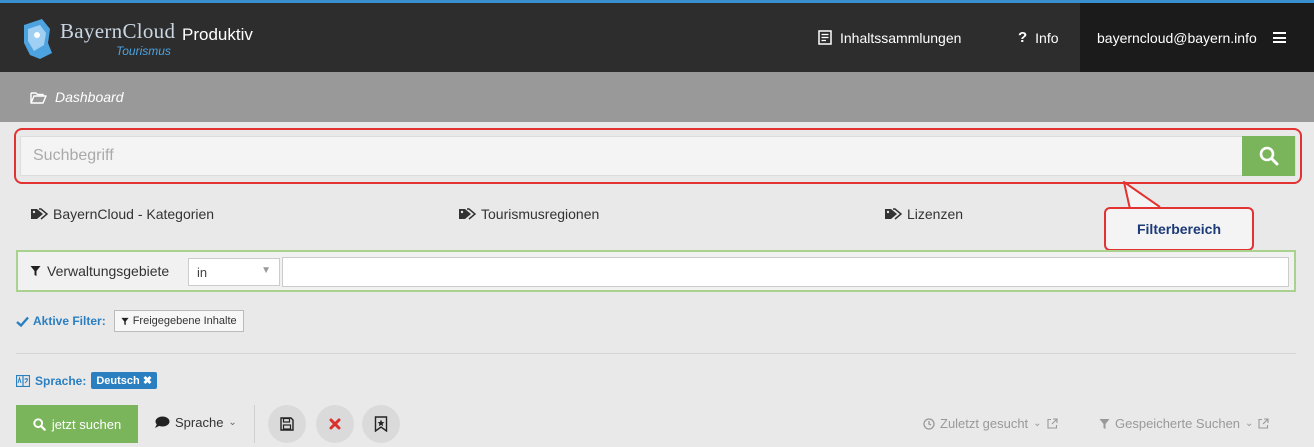 Image resolution: width=1314 pixels, height=447 pixels. What do you see at coordinates (118, 381) in the screenshot?
I see `language-badge-label: Deutsch` at bounding box center [118, 381].